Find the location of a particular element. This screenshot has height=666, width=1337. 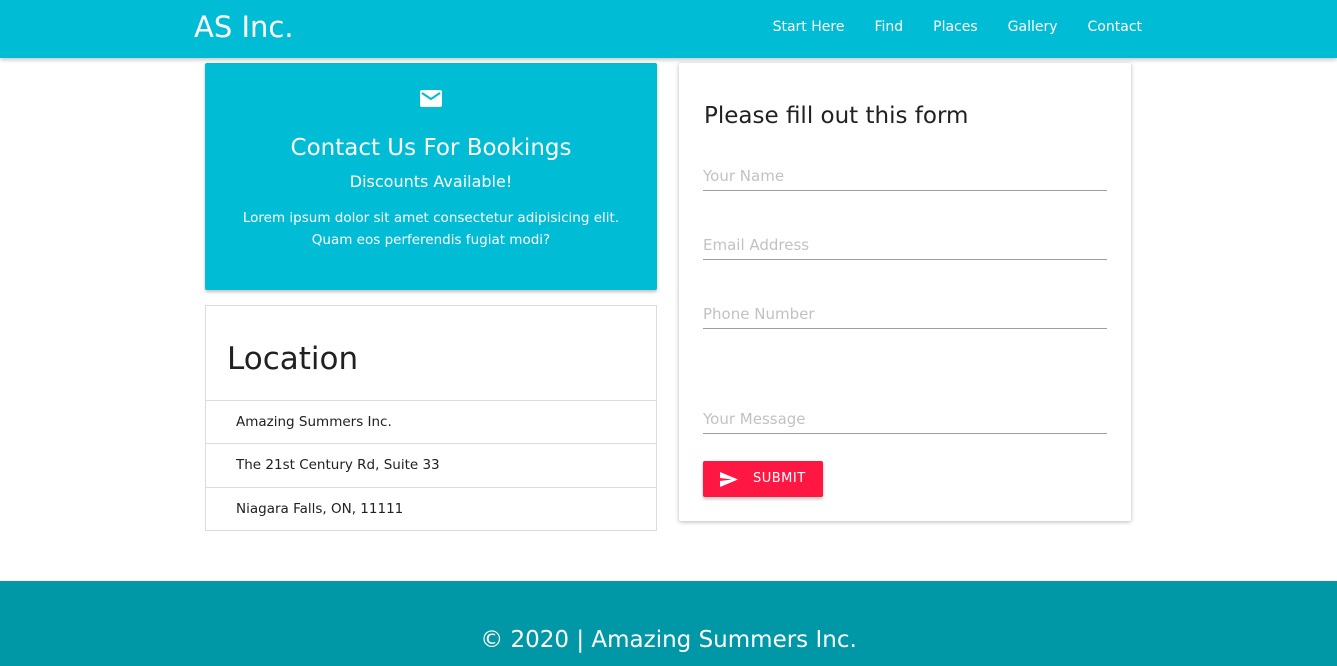

nav-link-gallery: Gallery is located at coordinates (1033, 27).